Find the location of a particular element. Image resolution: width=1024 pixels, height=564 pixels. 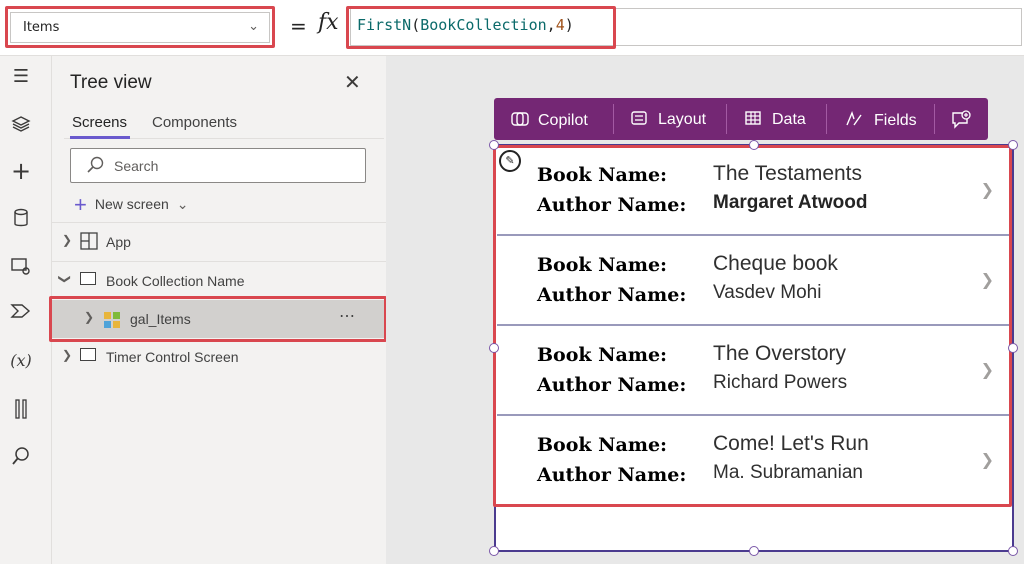

formula-function: FirstN is located at coordinates (384, 25).